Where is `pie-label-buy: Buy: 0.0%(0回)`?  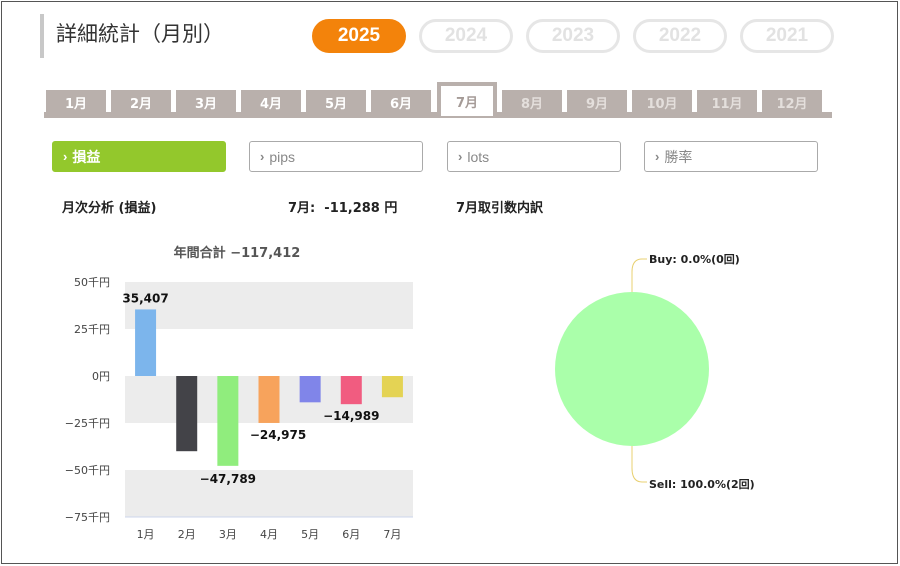 pie-label-buy: Buy: 0.0%(0回) is located at coordinates (694, 259).